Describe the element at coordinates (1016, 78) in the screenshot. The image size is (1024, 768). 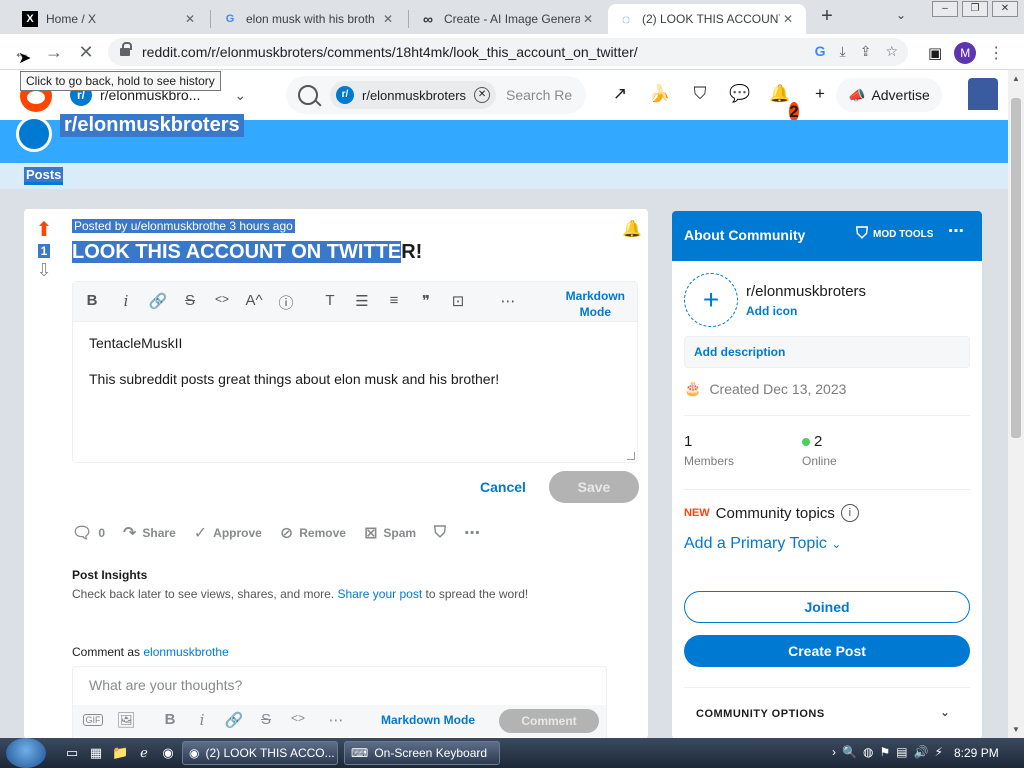
I see `scroll-up-icon: ▲` at that location.